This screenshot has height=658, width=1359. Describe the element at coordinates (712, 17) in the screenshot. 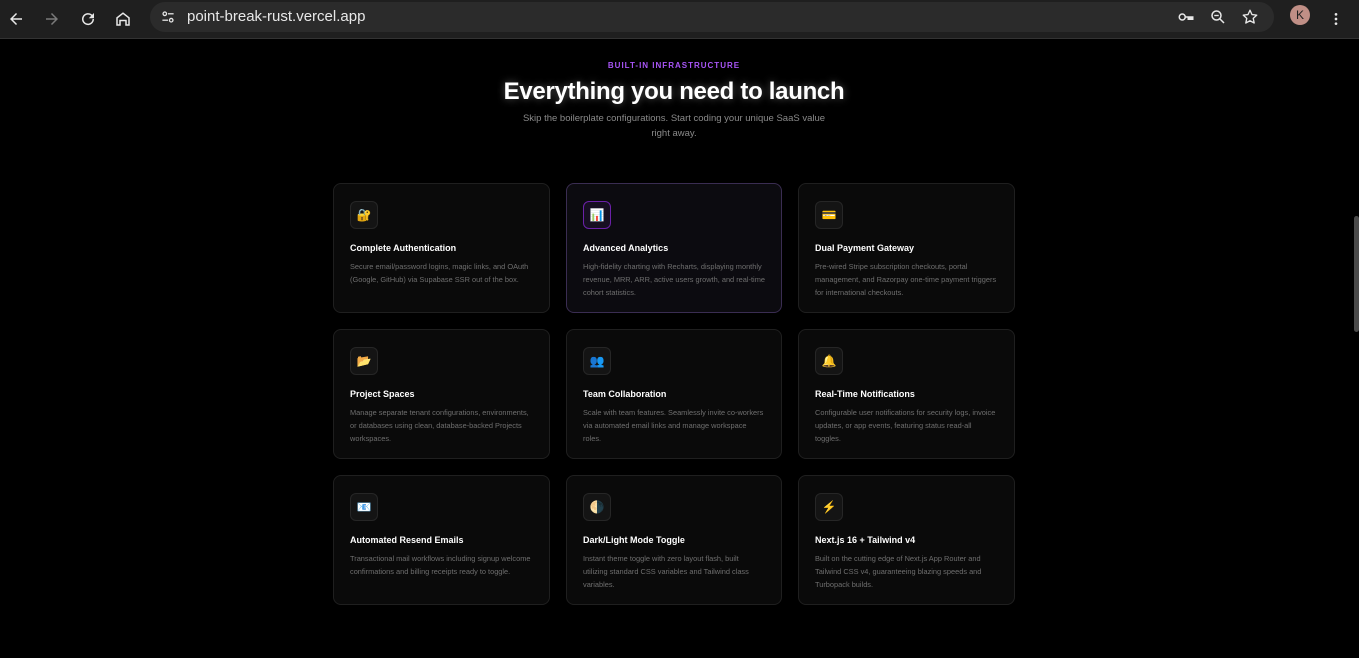

I see `address-bar: point-break-rust.vercel.app` at that location.